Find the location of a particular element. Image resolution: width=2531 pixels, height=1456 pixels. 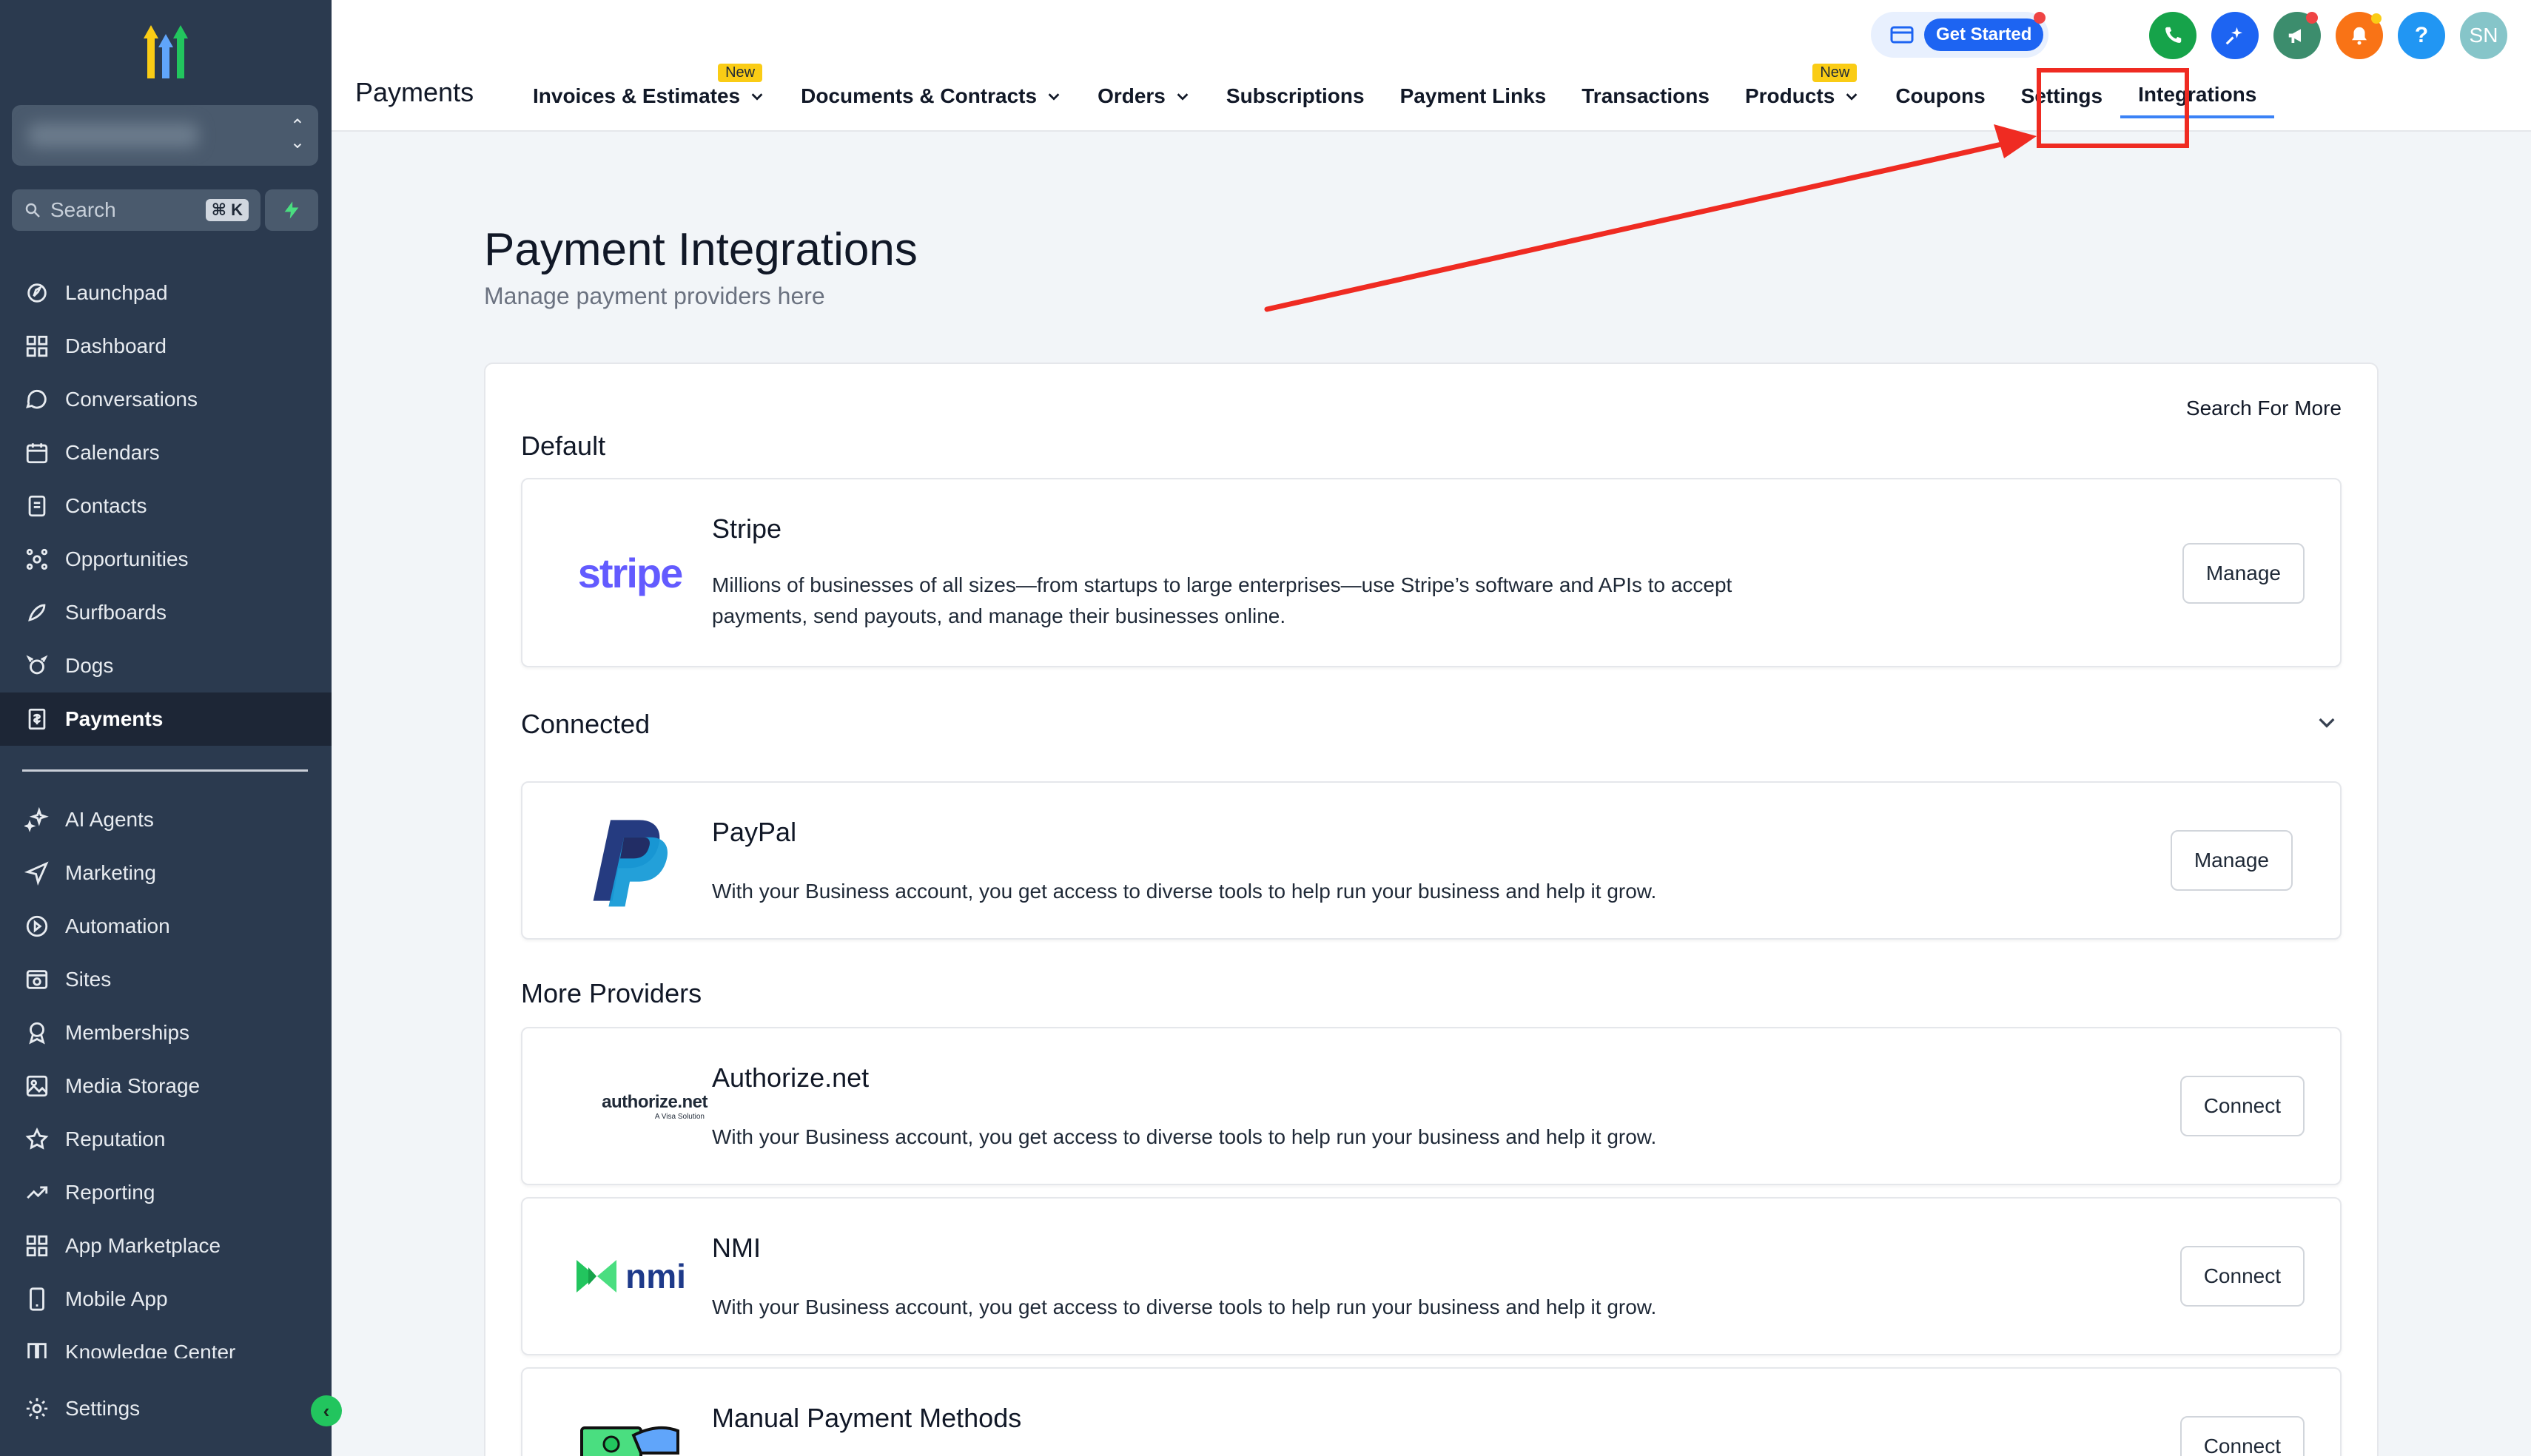

sidebar-item-opportunities: Opportunities is located at coordinates (166, 559).